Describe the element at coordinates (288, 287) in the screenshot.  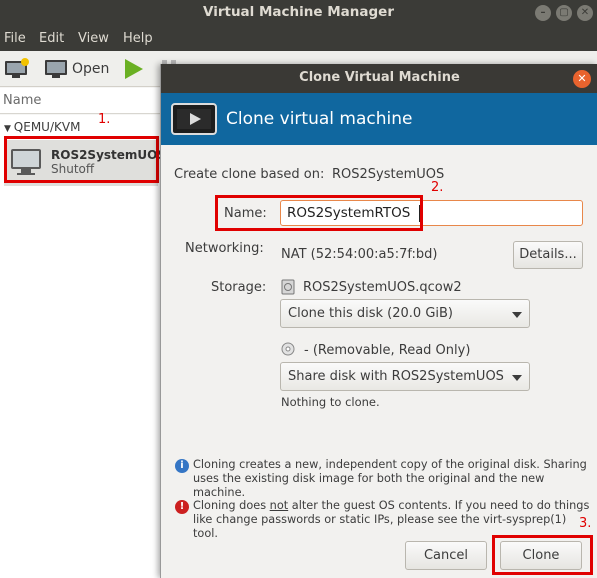
I see `disk-icon` at that location.